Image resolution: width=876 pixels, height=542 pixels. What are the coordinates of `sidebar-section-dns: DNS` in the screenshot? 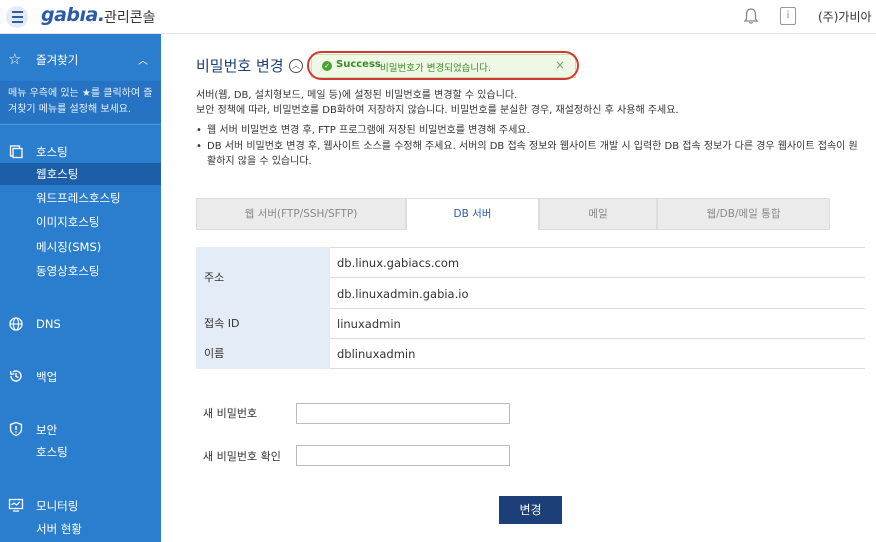 It's located at (80, 324).